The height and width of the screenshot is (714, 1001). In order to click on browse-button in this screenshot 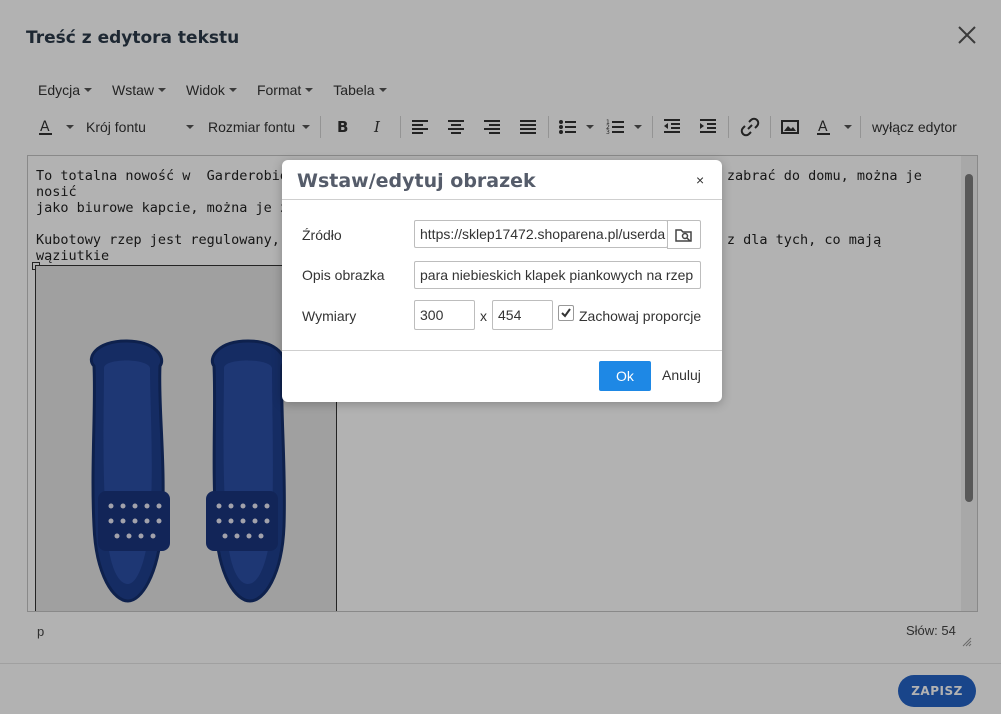, I will do `click(684, 234)`.